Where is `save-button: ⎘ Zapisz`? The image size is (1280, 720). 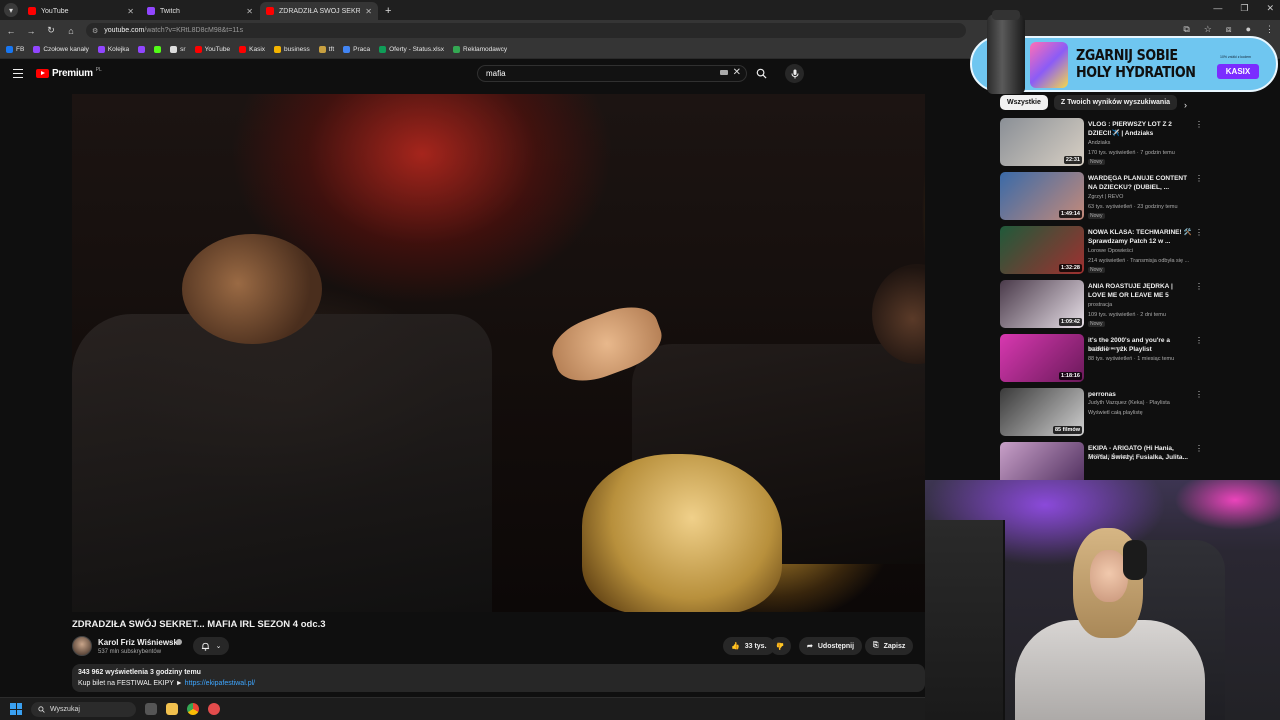
save-button: ⎘ Zapisz is located at coordinates (889, 646).